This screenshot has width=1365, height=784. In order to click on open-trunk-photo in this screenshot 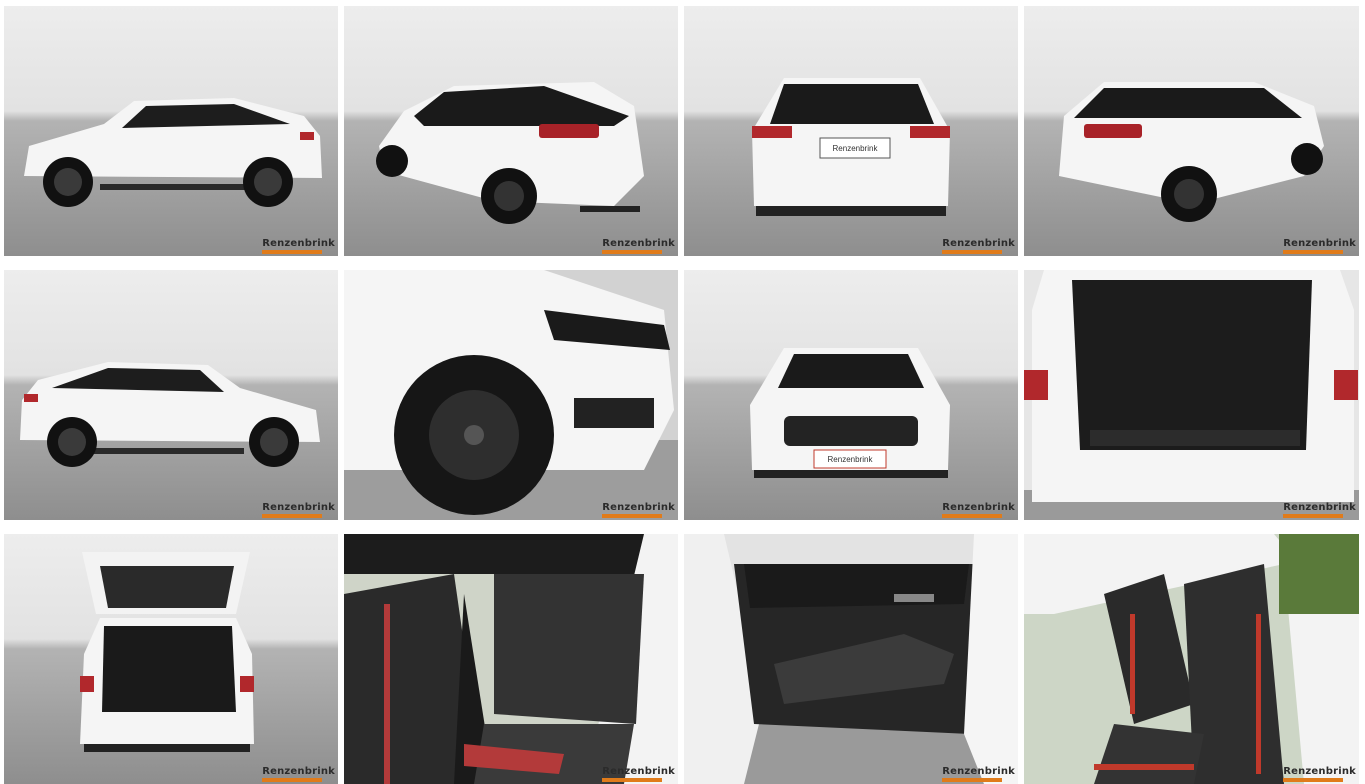, I will do `click(1191, 395)`.